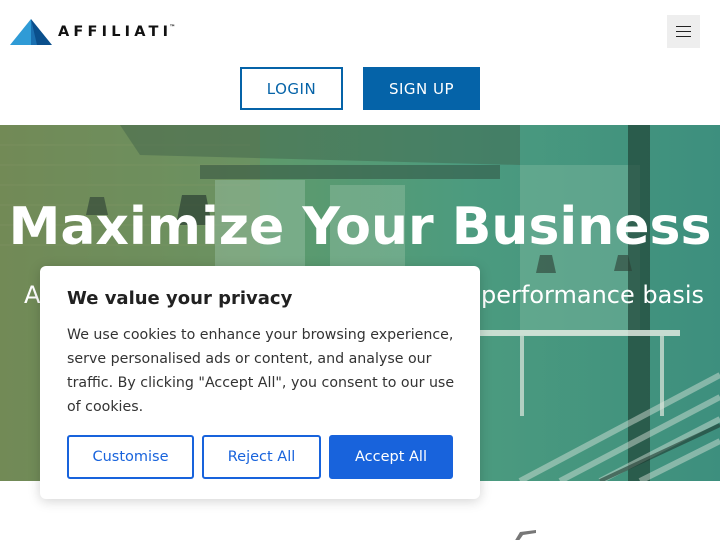 This screenshot has width=720, height=540. I want to click on site-logo: AFFILIATI™, so click(92, 32).